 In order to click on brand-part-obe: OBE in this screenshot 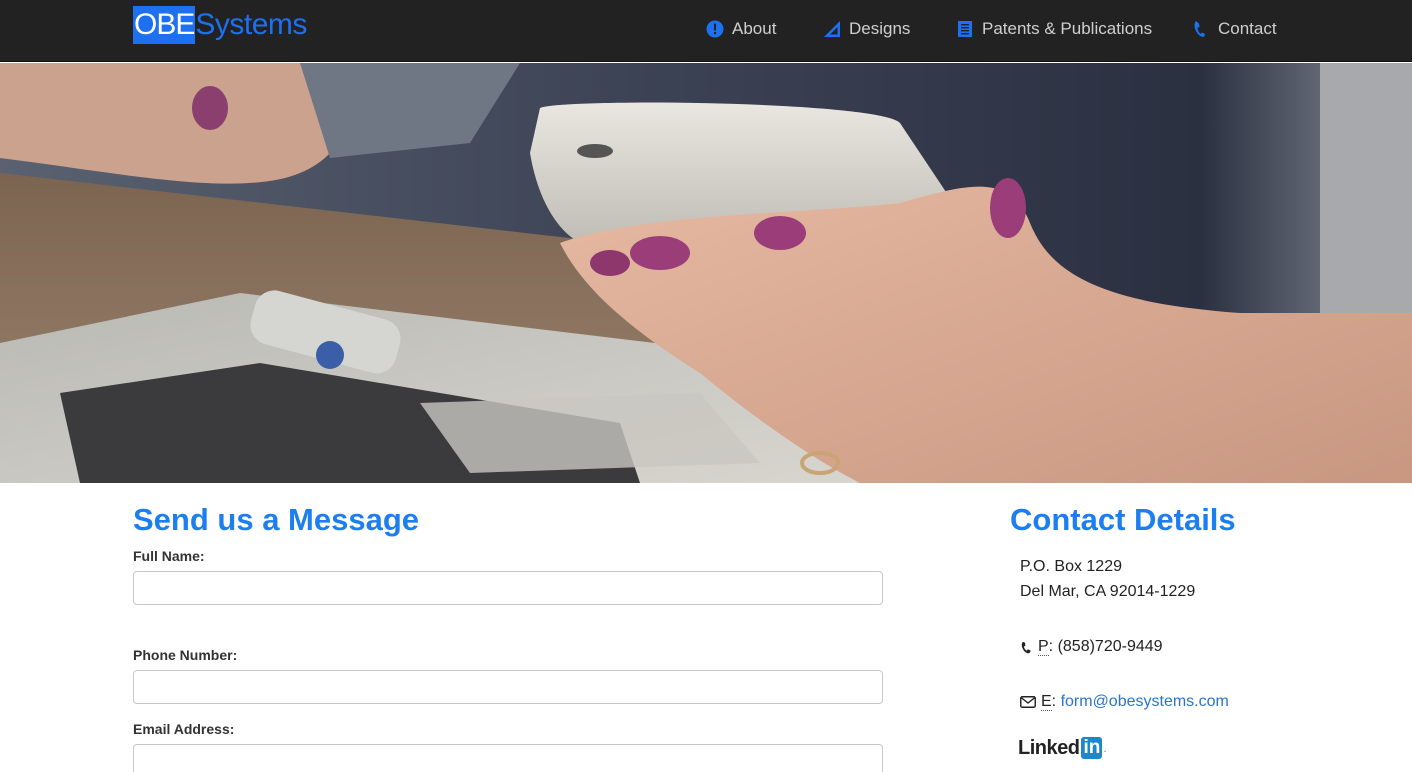, I will do `click(164, 25)`.